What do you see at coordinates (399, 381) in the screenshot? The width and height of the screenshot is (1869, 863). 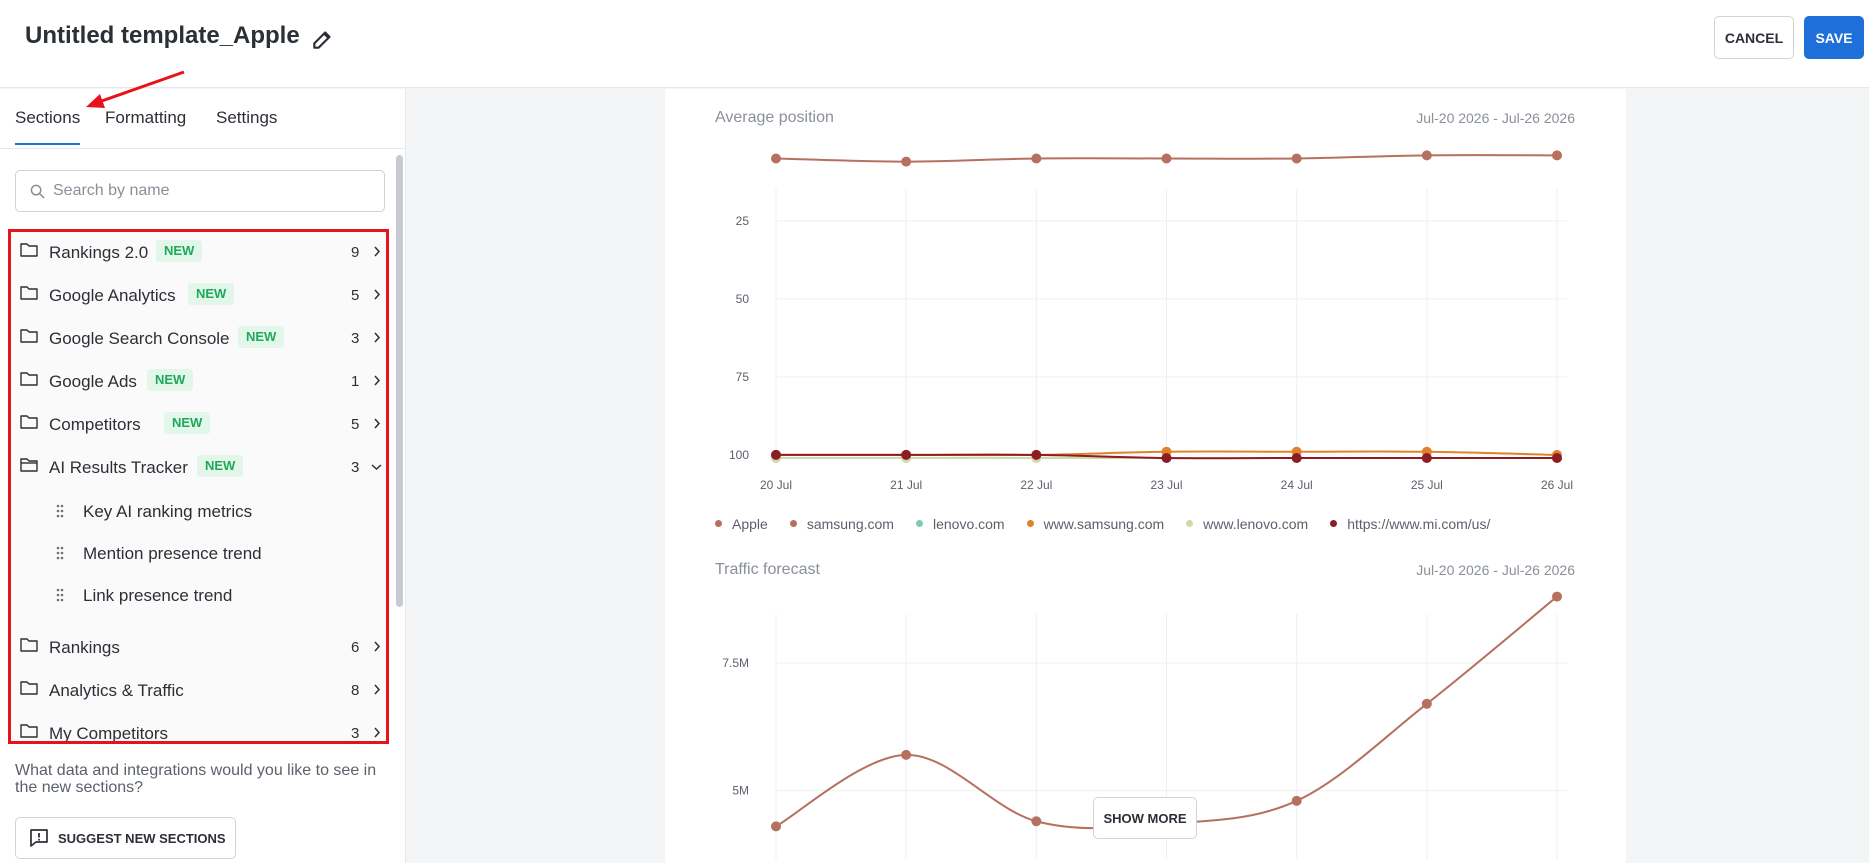 I see `sidebar-scrollbar` at bounding box center [399, 381].